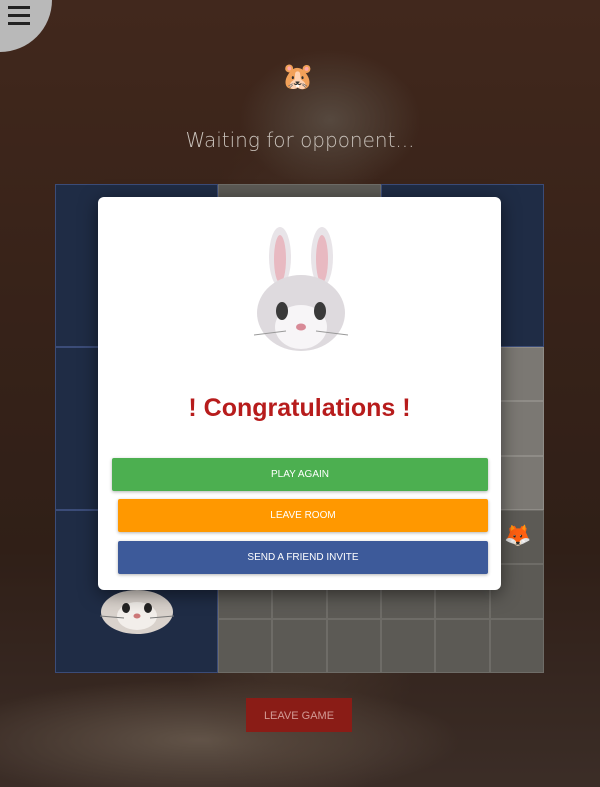 This screenshot has width=600, height=787. What do you see at coordinates (303, 557) in the screenshot?
I see `send-friend-invite-button: SEND A FRIEND INVITE` at bounding box center [303, 557].